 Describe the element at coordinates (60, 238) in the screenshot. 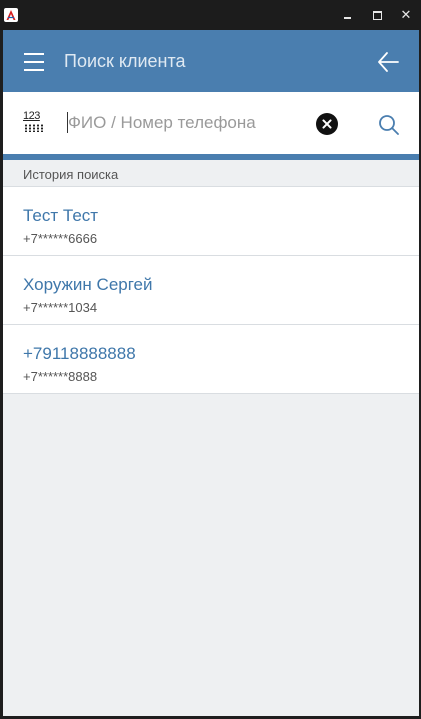

I see `client-phone: +7******6666` at that location.